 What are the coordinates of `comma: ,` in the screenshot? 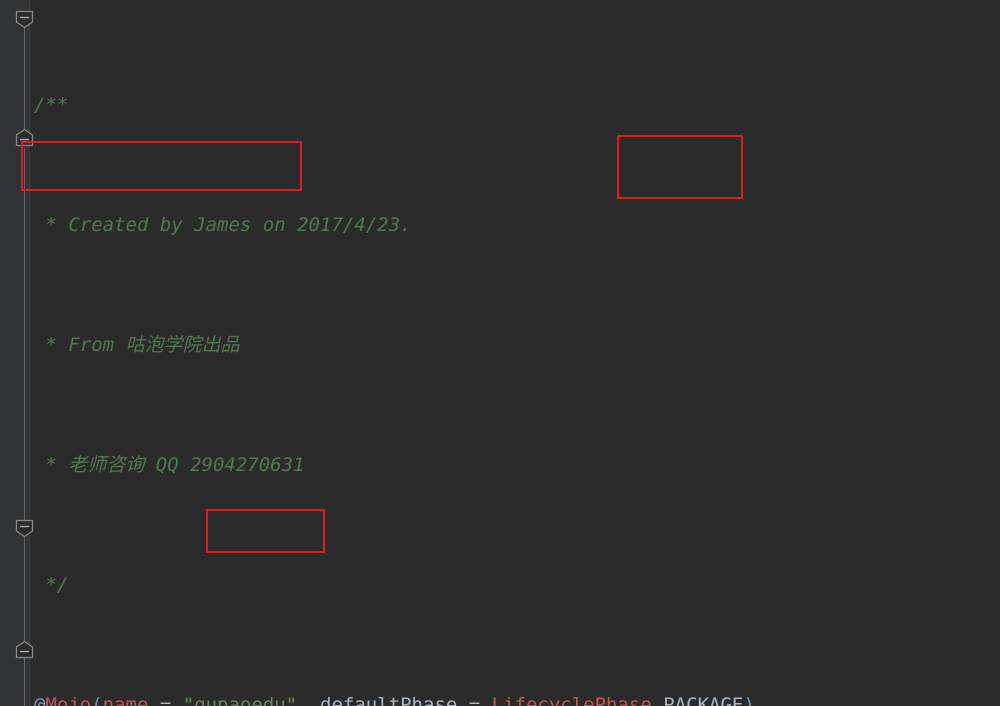 It's located at (303, 700).